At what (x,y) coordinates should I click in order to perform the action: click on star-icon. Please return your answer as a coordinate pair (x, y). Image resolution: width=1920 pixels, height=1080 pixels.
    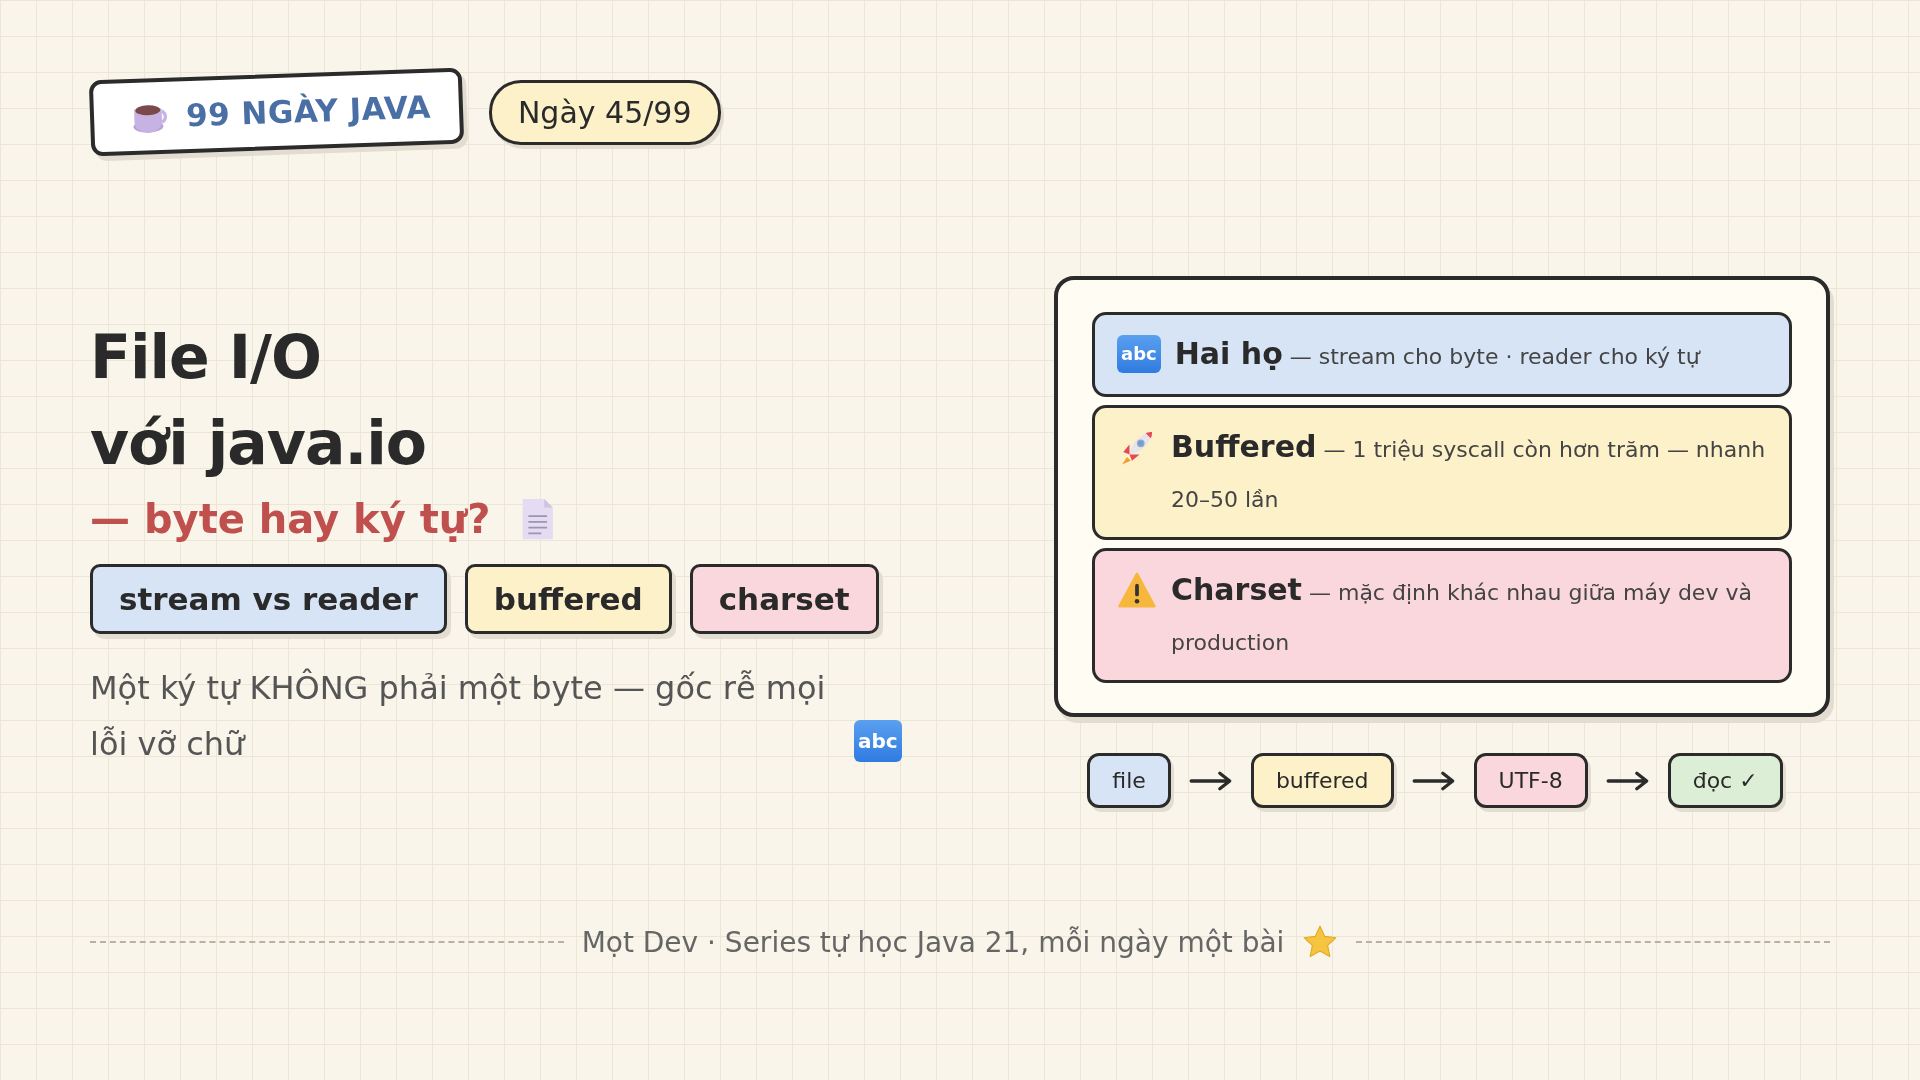
    Looking at the image, I should click on (1320, 942).